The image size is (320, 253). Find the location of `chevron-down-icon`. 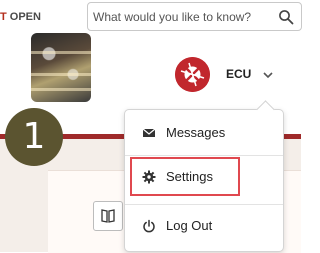

chevron-down-icon is located at coordinates (268, 75).